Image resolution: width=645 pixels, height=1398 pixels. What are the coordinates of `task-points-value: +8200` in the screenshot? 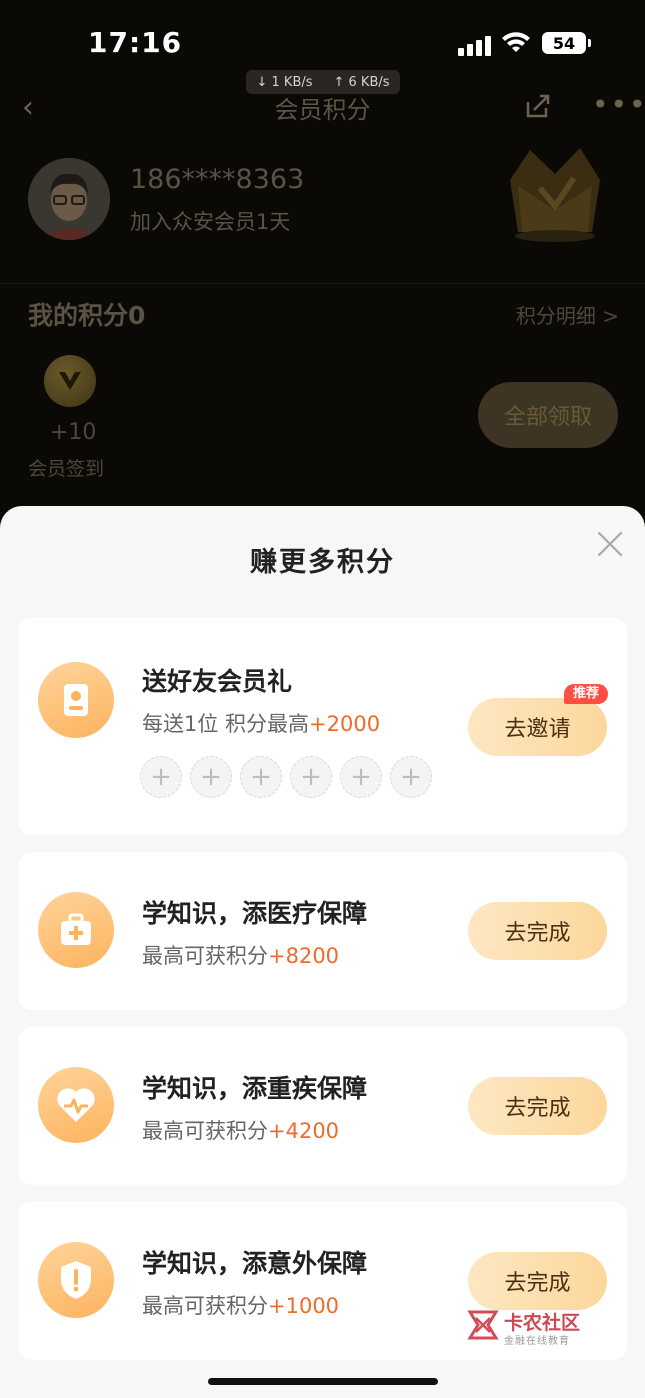 It's located at (304, 956).